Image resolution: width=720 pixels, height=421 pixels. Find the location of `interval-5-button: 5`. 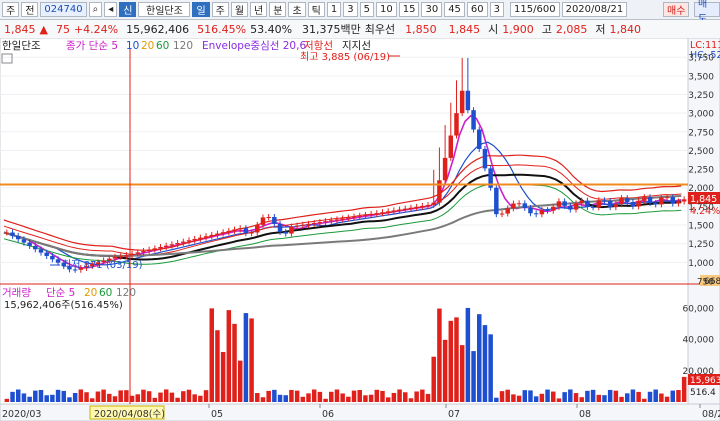

interval-5-button: 5 is located at coordinates (366, 9).